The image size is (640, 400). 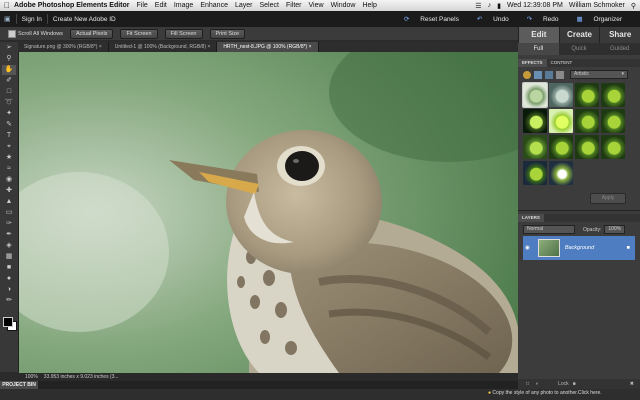 I want to click on actual-pixels-button: Actual Pixels, so click(x=91, y=33).